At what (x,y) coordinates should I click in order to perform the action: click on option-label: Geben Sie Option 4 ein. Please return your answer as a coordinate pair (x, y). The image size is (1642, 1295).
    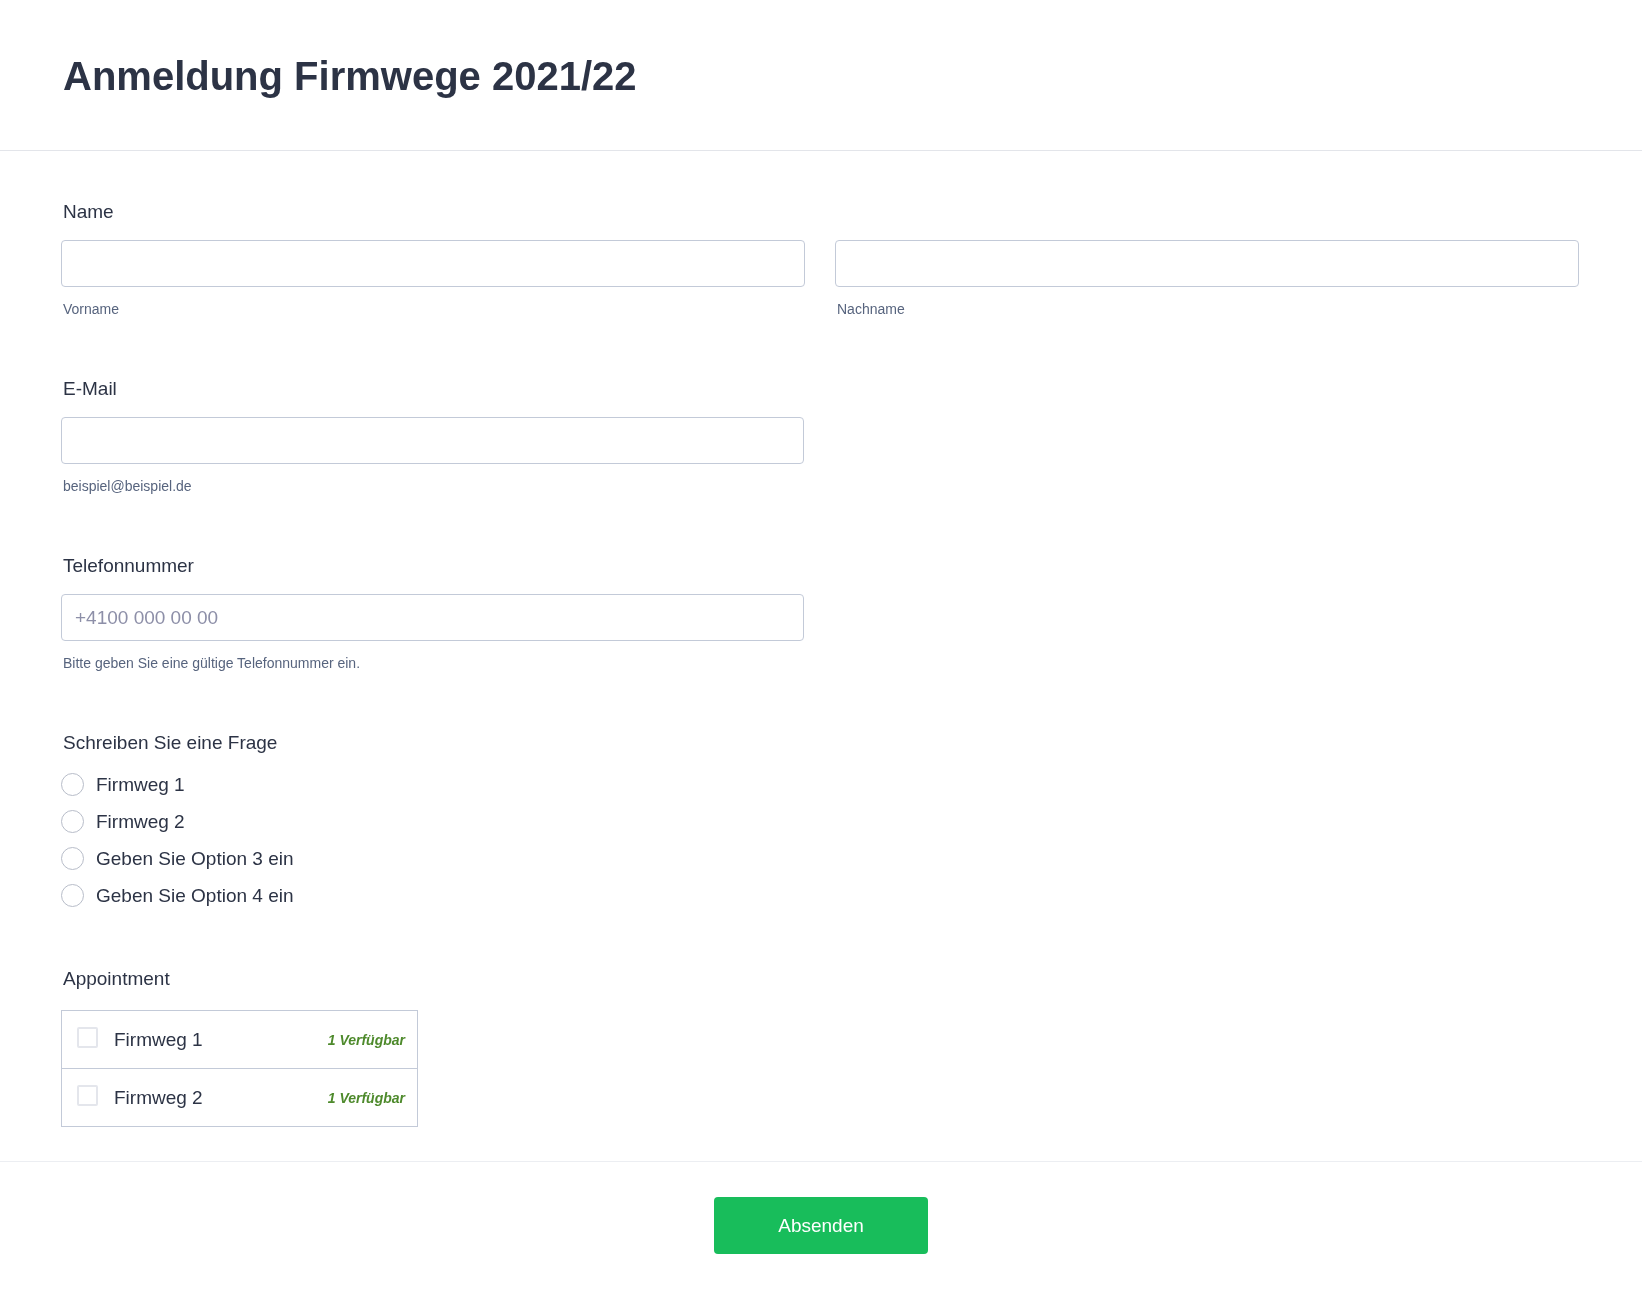
    Looking at the image, I should click on (195, 895).